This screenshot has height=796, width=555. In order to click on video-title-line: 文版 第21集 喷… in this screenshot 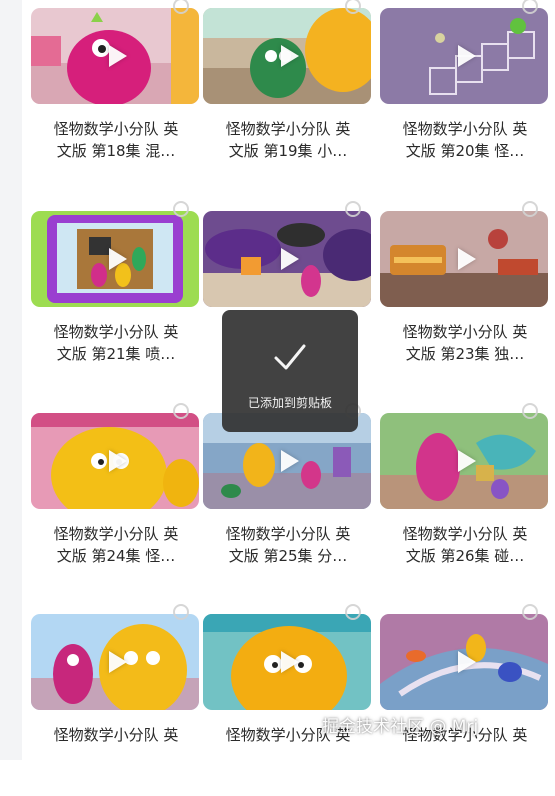, I will do `click(116, 354)`.